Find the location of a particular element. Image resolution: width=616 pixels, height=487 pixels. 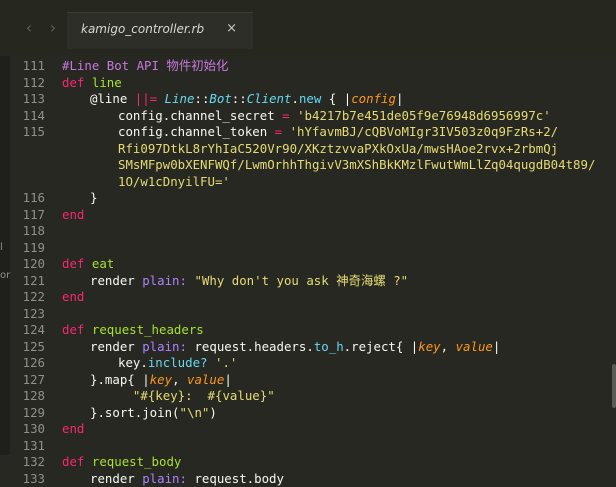

line-number: 123 is located at coordinates (33, 313).